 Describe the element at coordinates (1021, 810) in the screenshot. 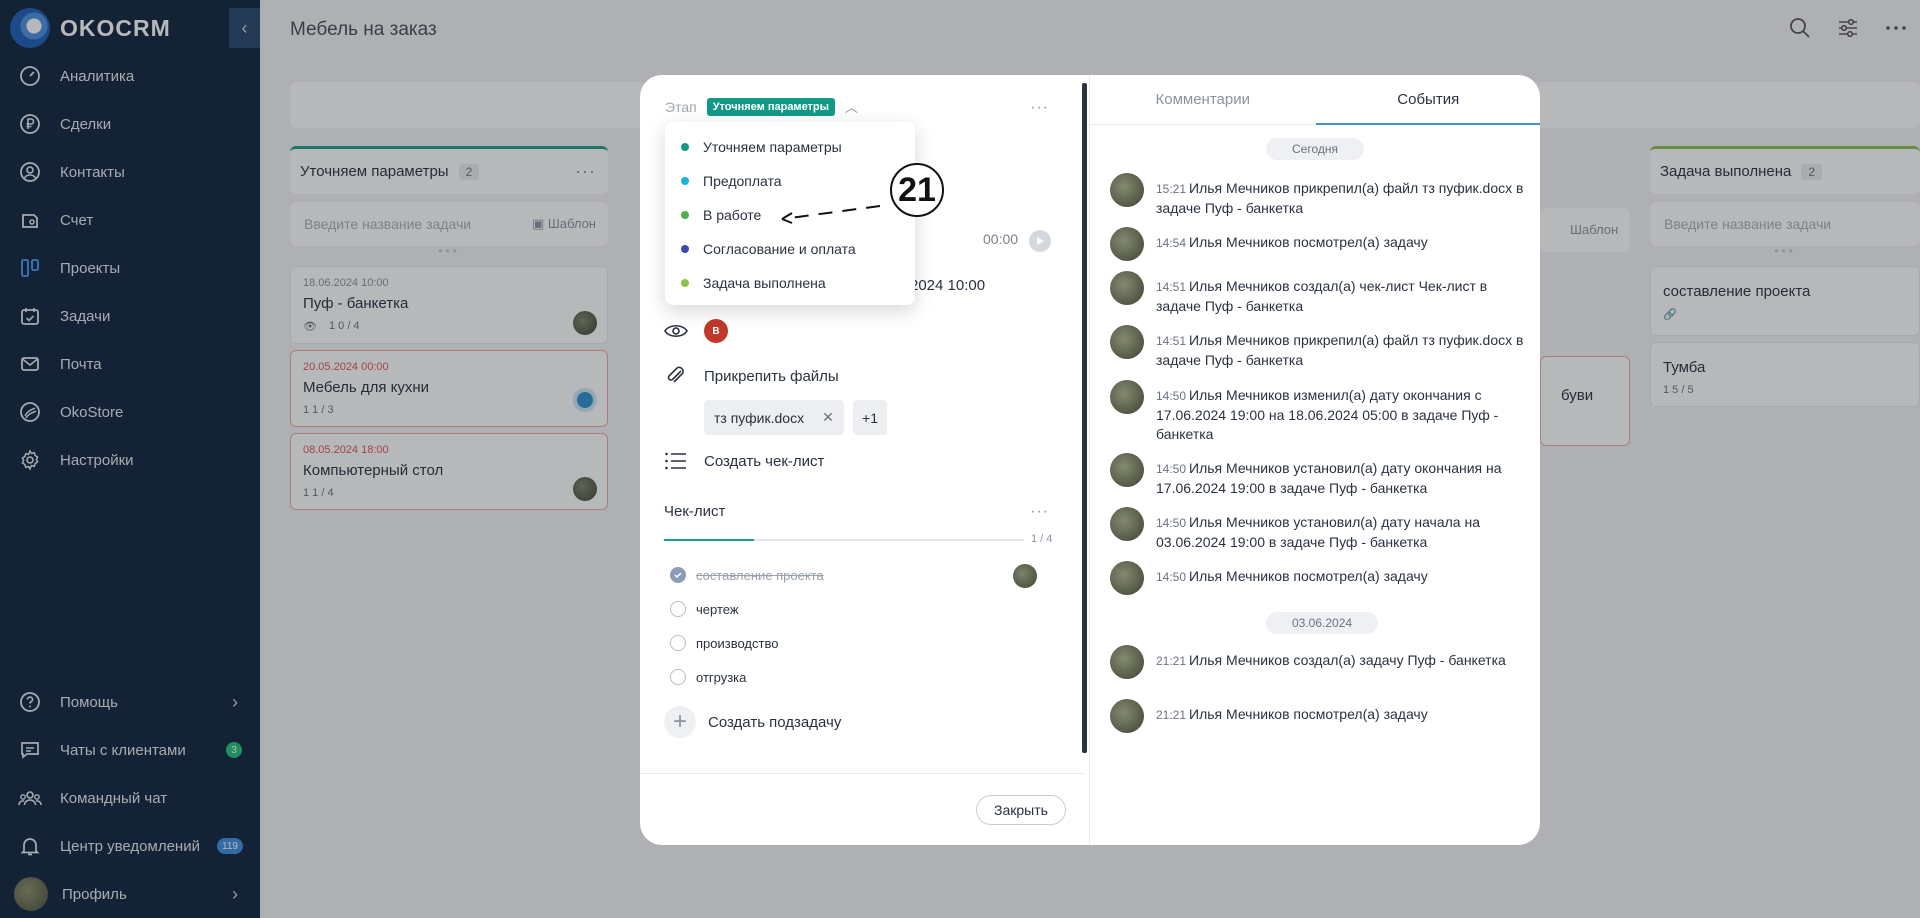

I see `close-button: Закрыть` at that location.